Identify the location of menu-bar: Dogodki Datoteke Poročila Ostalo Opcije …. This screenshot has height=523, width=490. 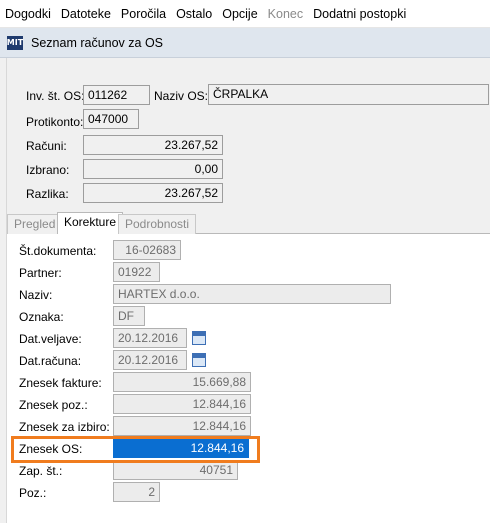
(245, 14).